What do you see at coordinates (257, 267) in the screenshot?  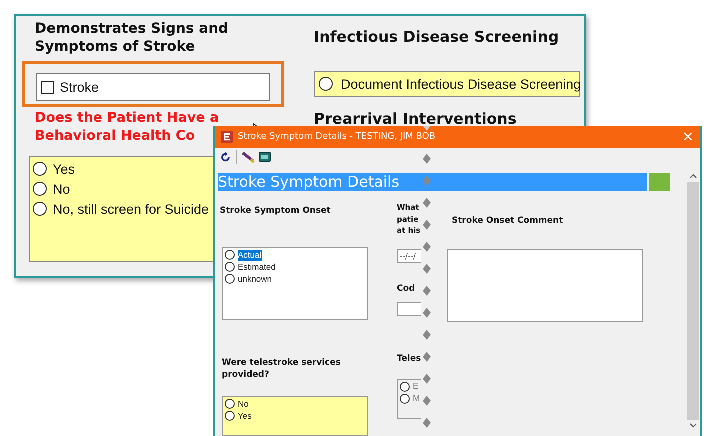 I see `option-label: Estimated` at bounding box center [257, 267].